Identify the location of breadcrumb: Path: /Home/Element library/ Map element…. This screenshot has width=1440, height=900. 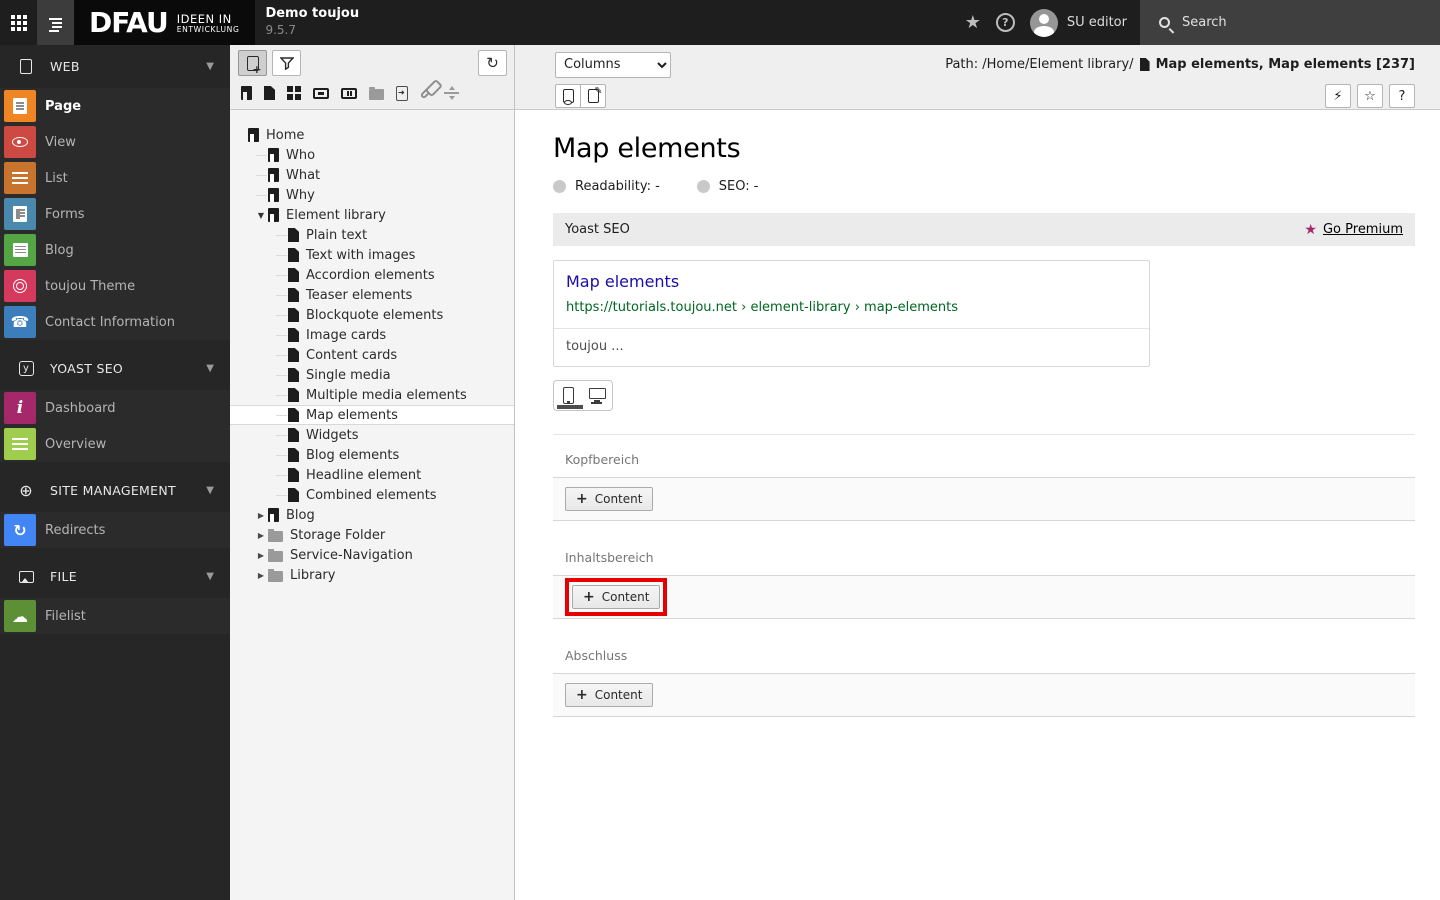
(1180, 64).